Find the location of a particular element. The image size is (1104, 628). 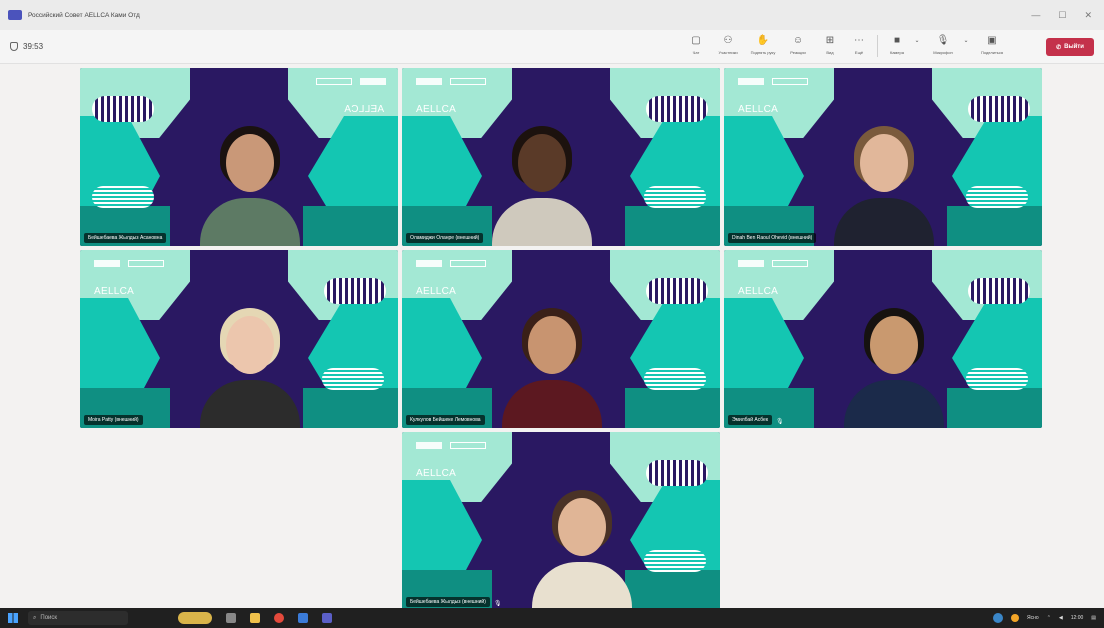

participant-name: Кулкулов Бейшеке Лемовнова is located at coordinates (445, 420).